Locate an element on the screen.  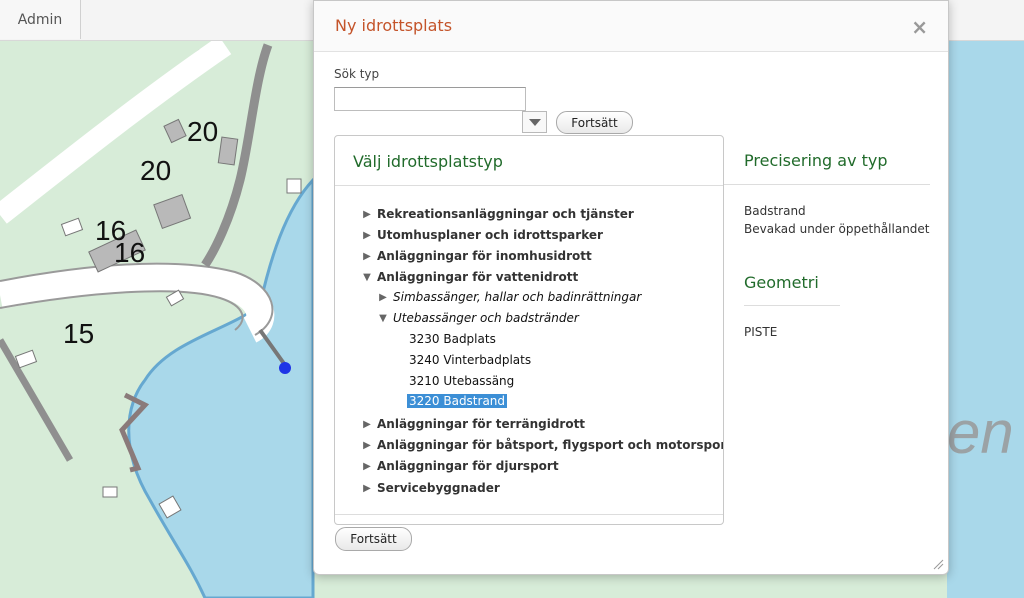
dialog-header: Ny idrottsplats × is located at coordinates (631, 26).